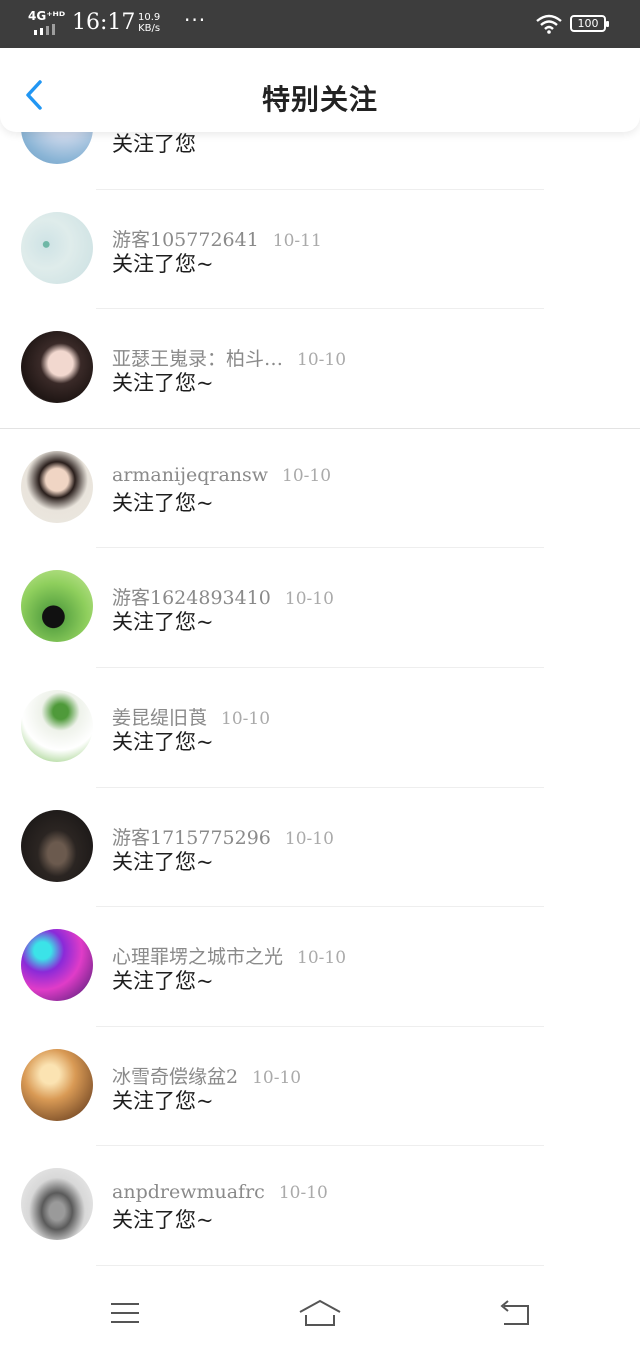 The height and width of the screenshot is (1351, 640). What do you see at coordinates (320, 1313) in the screenshot?
I see `home-icon` at bounding box center [320, 1313].